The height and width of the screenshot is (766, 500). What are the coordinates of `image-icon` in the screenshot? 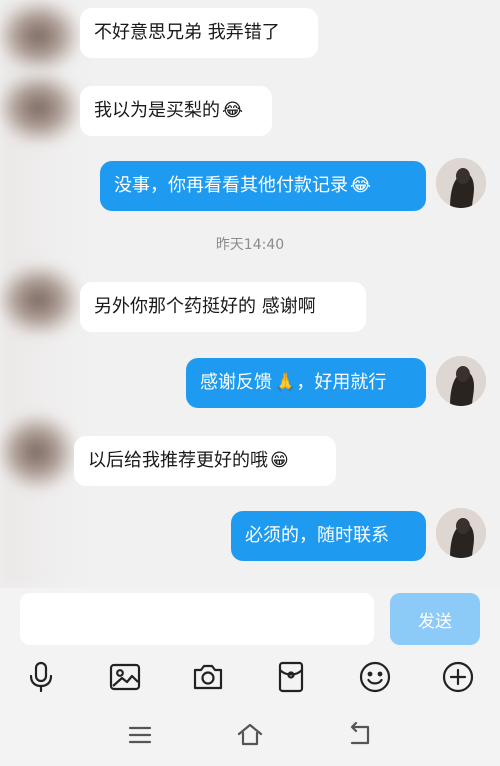 It's located at (125, 677).